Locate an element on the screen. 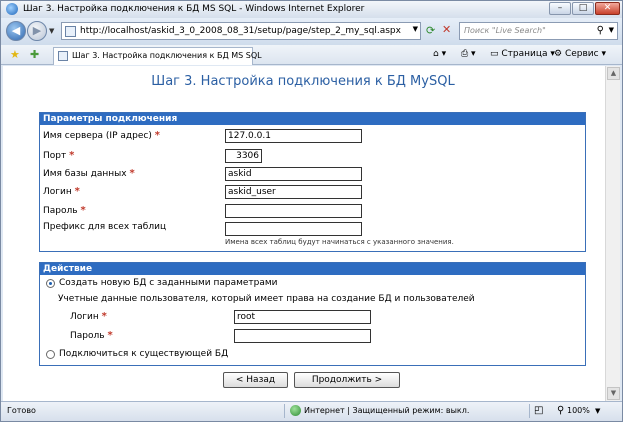 The height and width of the screenshot is (422, 623). connect-existing-label: Подключиться к существующей БД is located at coordinates (143, 354).